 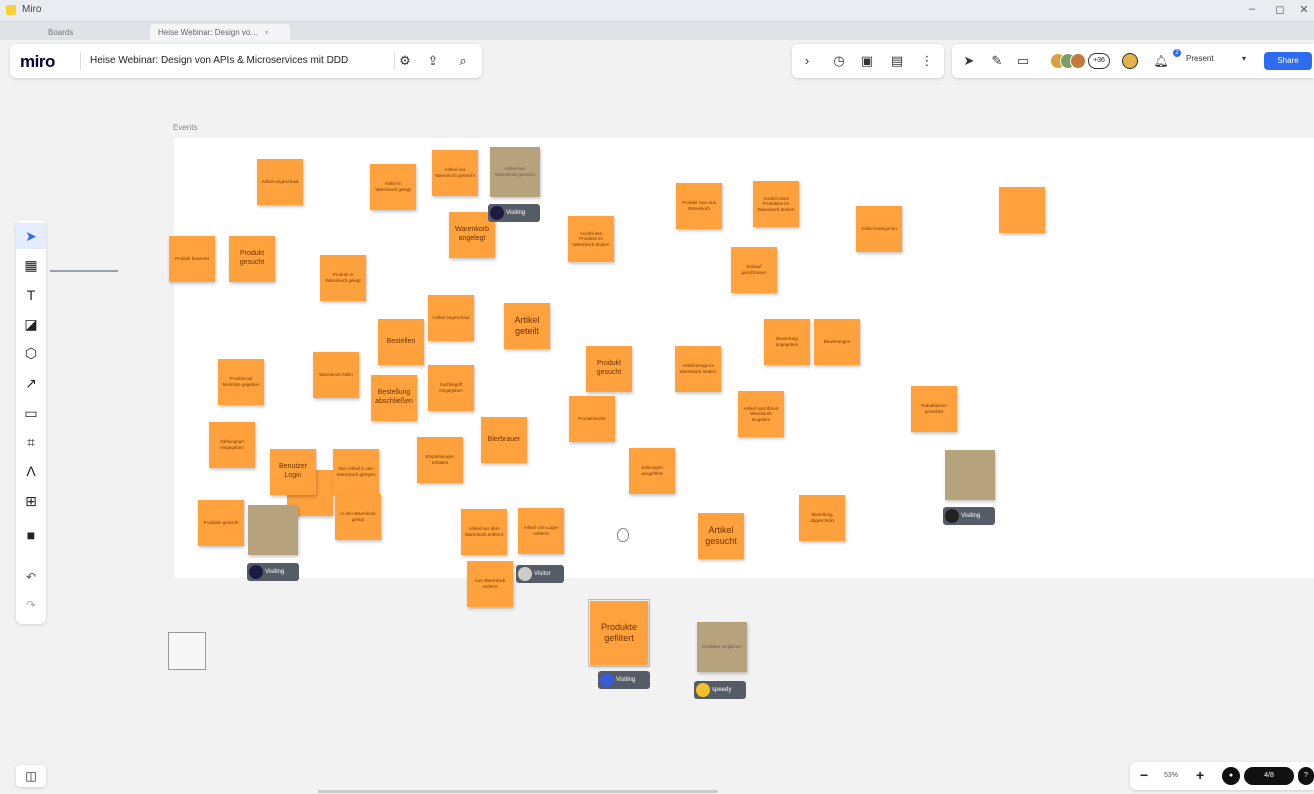 I want to click on card-icon: ▣, so click(x=867, y=61).